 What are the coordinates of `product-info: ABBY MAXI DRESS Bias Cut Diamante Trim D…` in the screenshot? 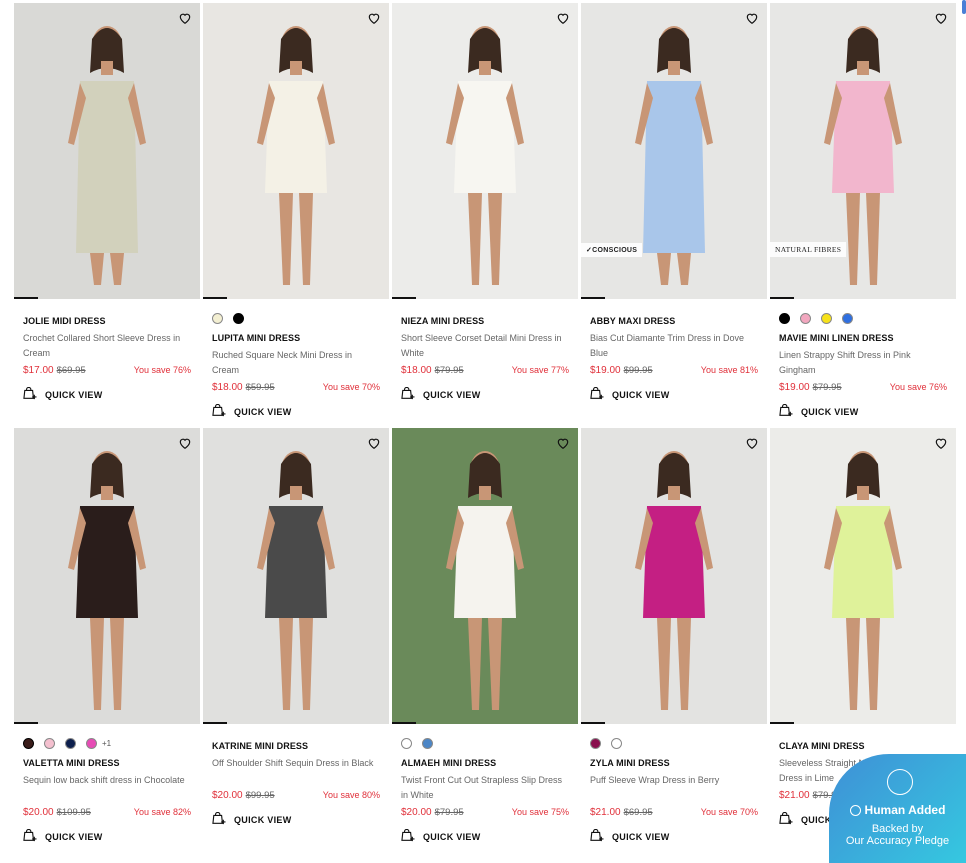 It's located at (674, 359).